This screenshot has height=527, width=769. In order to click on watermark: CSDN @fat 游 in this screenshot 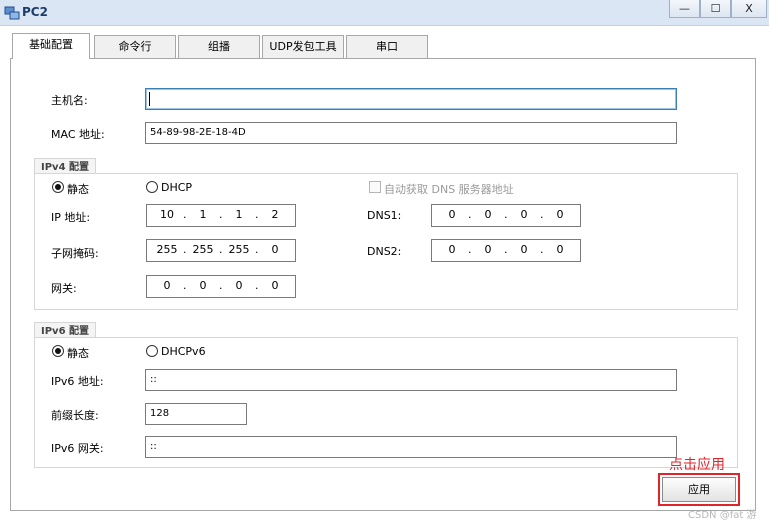, I will do `click(722, 515)`.